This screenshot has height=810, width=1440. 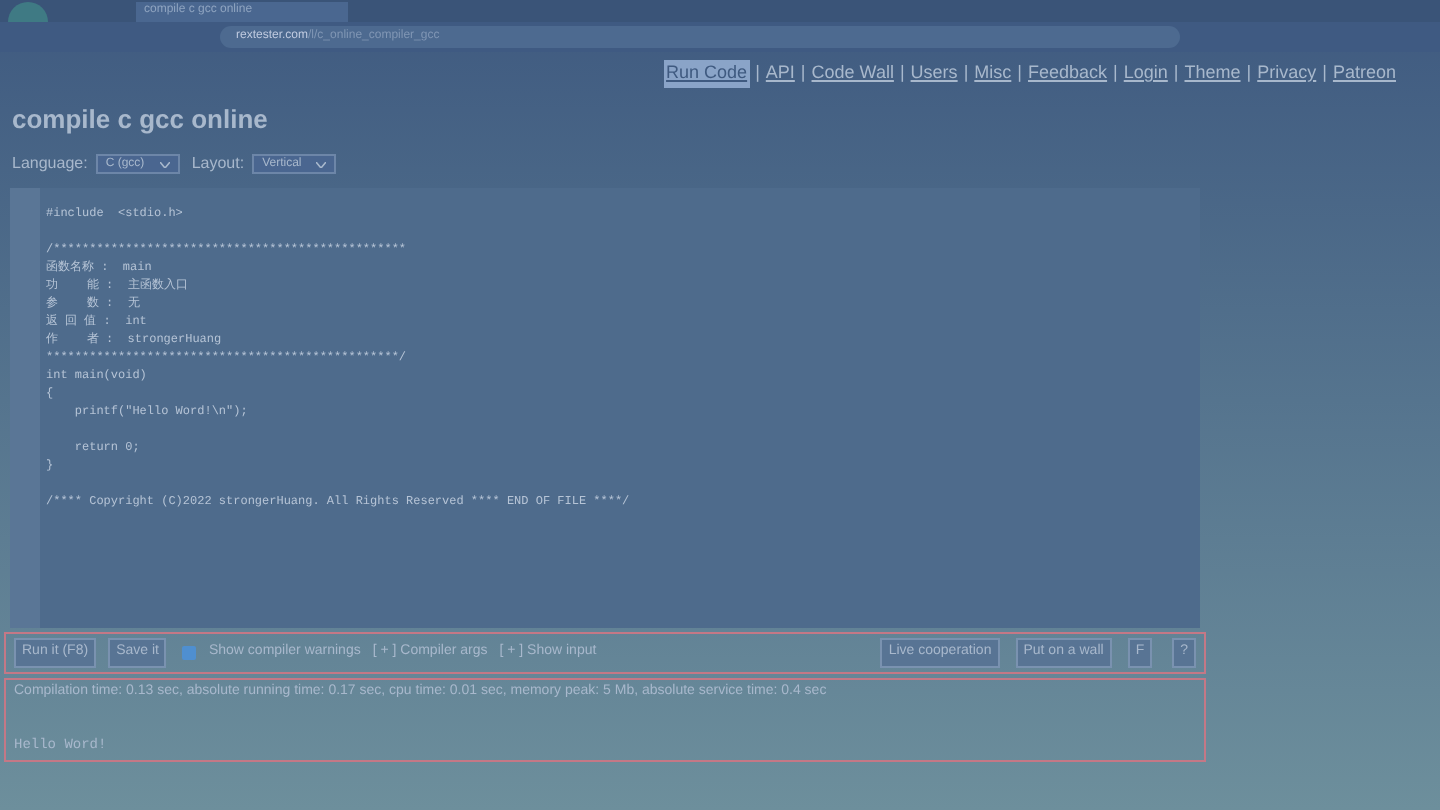 What do you see at coordinates (780, 73) in the screenshot?
I see `nav-link: API` at bounding box center [780, 73].